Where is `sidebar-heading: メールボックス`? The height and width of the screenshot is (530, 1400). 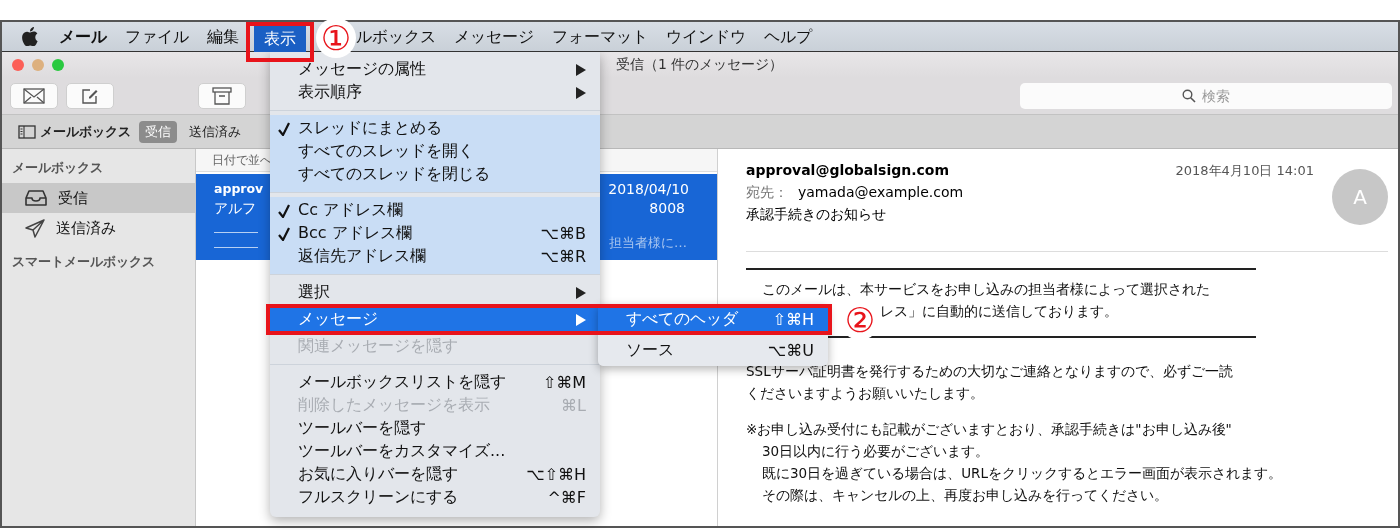
sidebar-heading: メールボックス is located at coordinates (57, 168).